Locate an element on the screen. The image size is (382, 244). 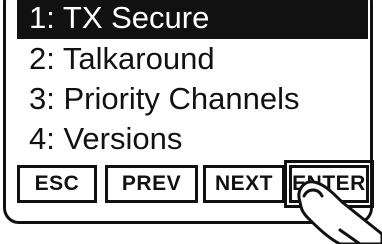
finger-press-icon is located at coordinates (339, 212).